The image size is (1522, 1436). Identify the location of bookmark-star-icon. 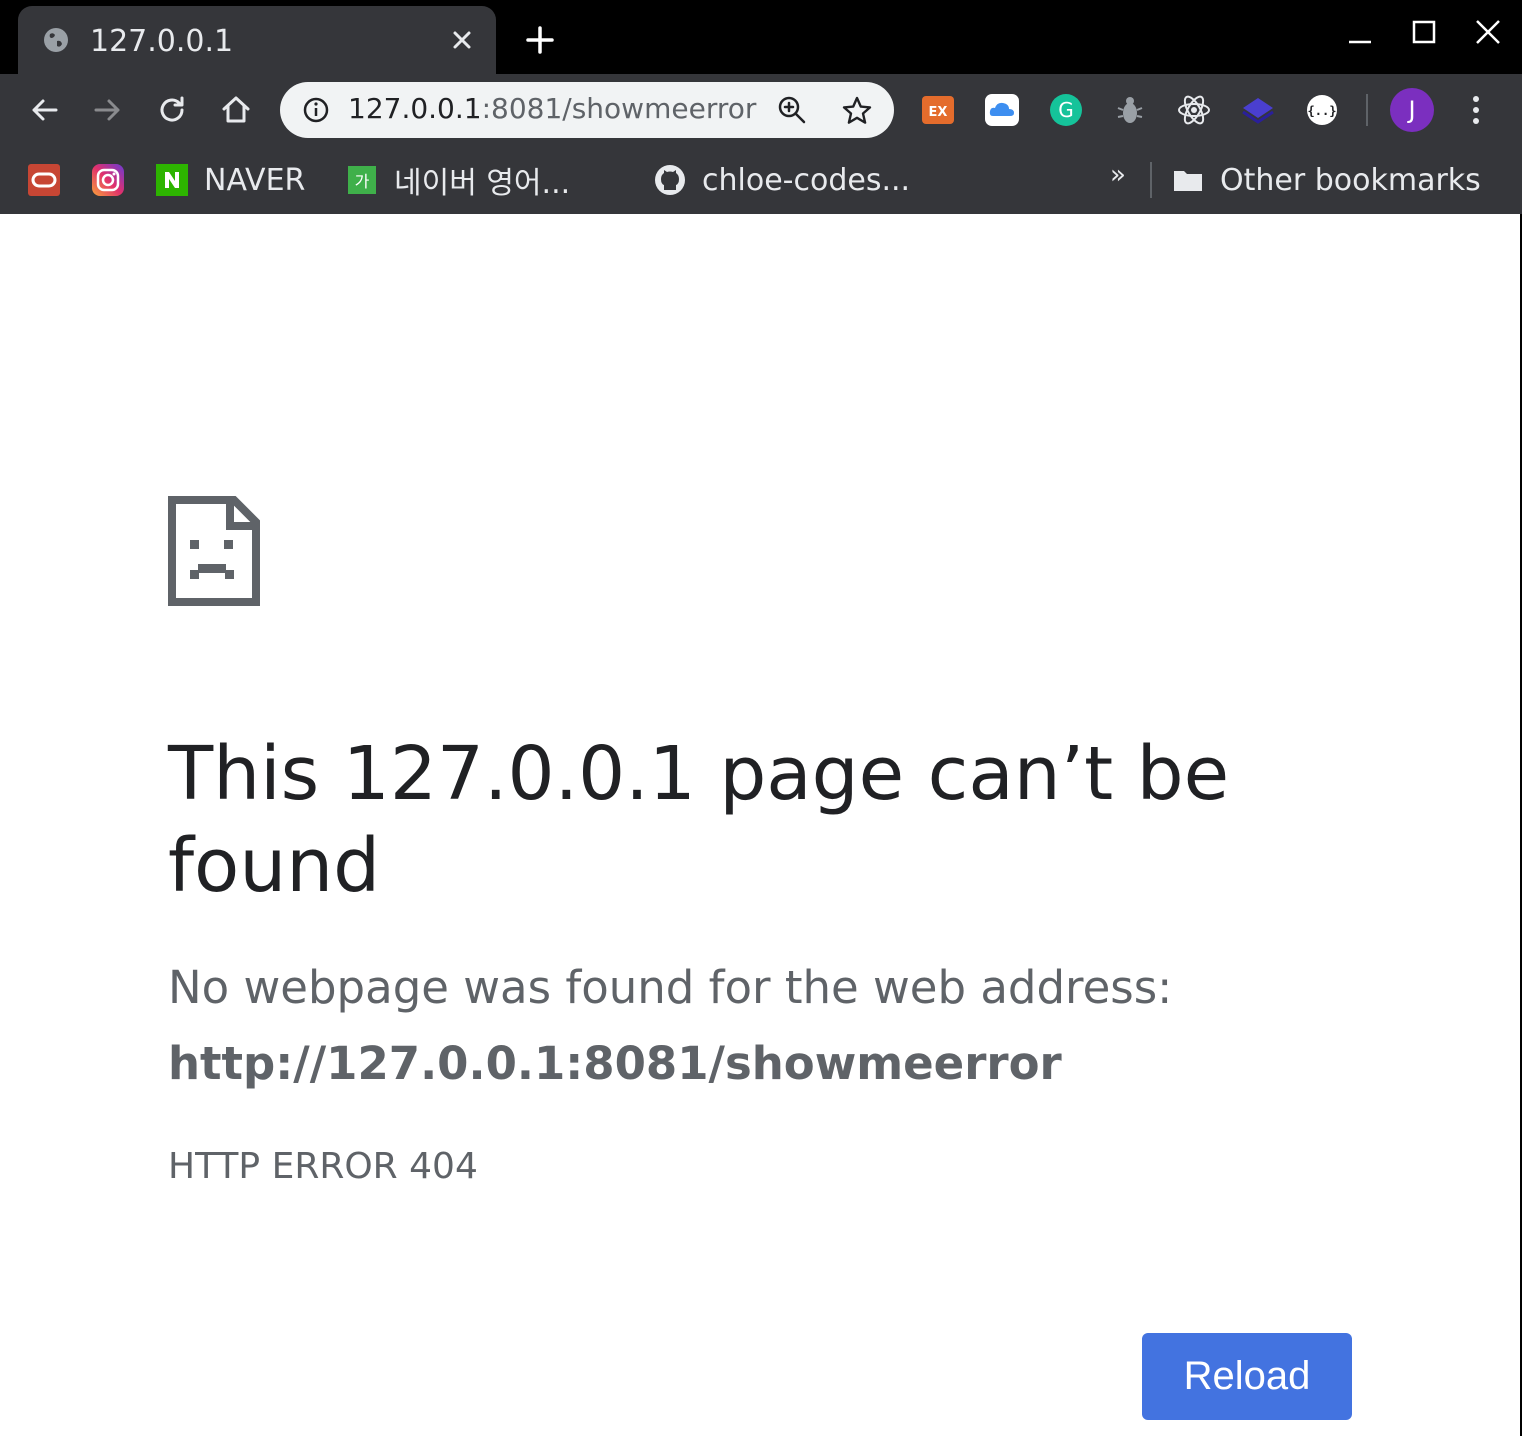
(857, 111).